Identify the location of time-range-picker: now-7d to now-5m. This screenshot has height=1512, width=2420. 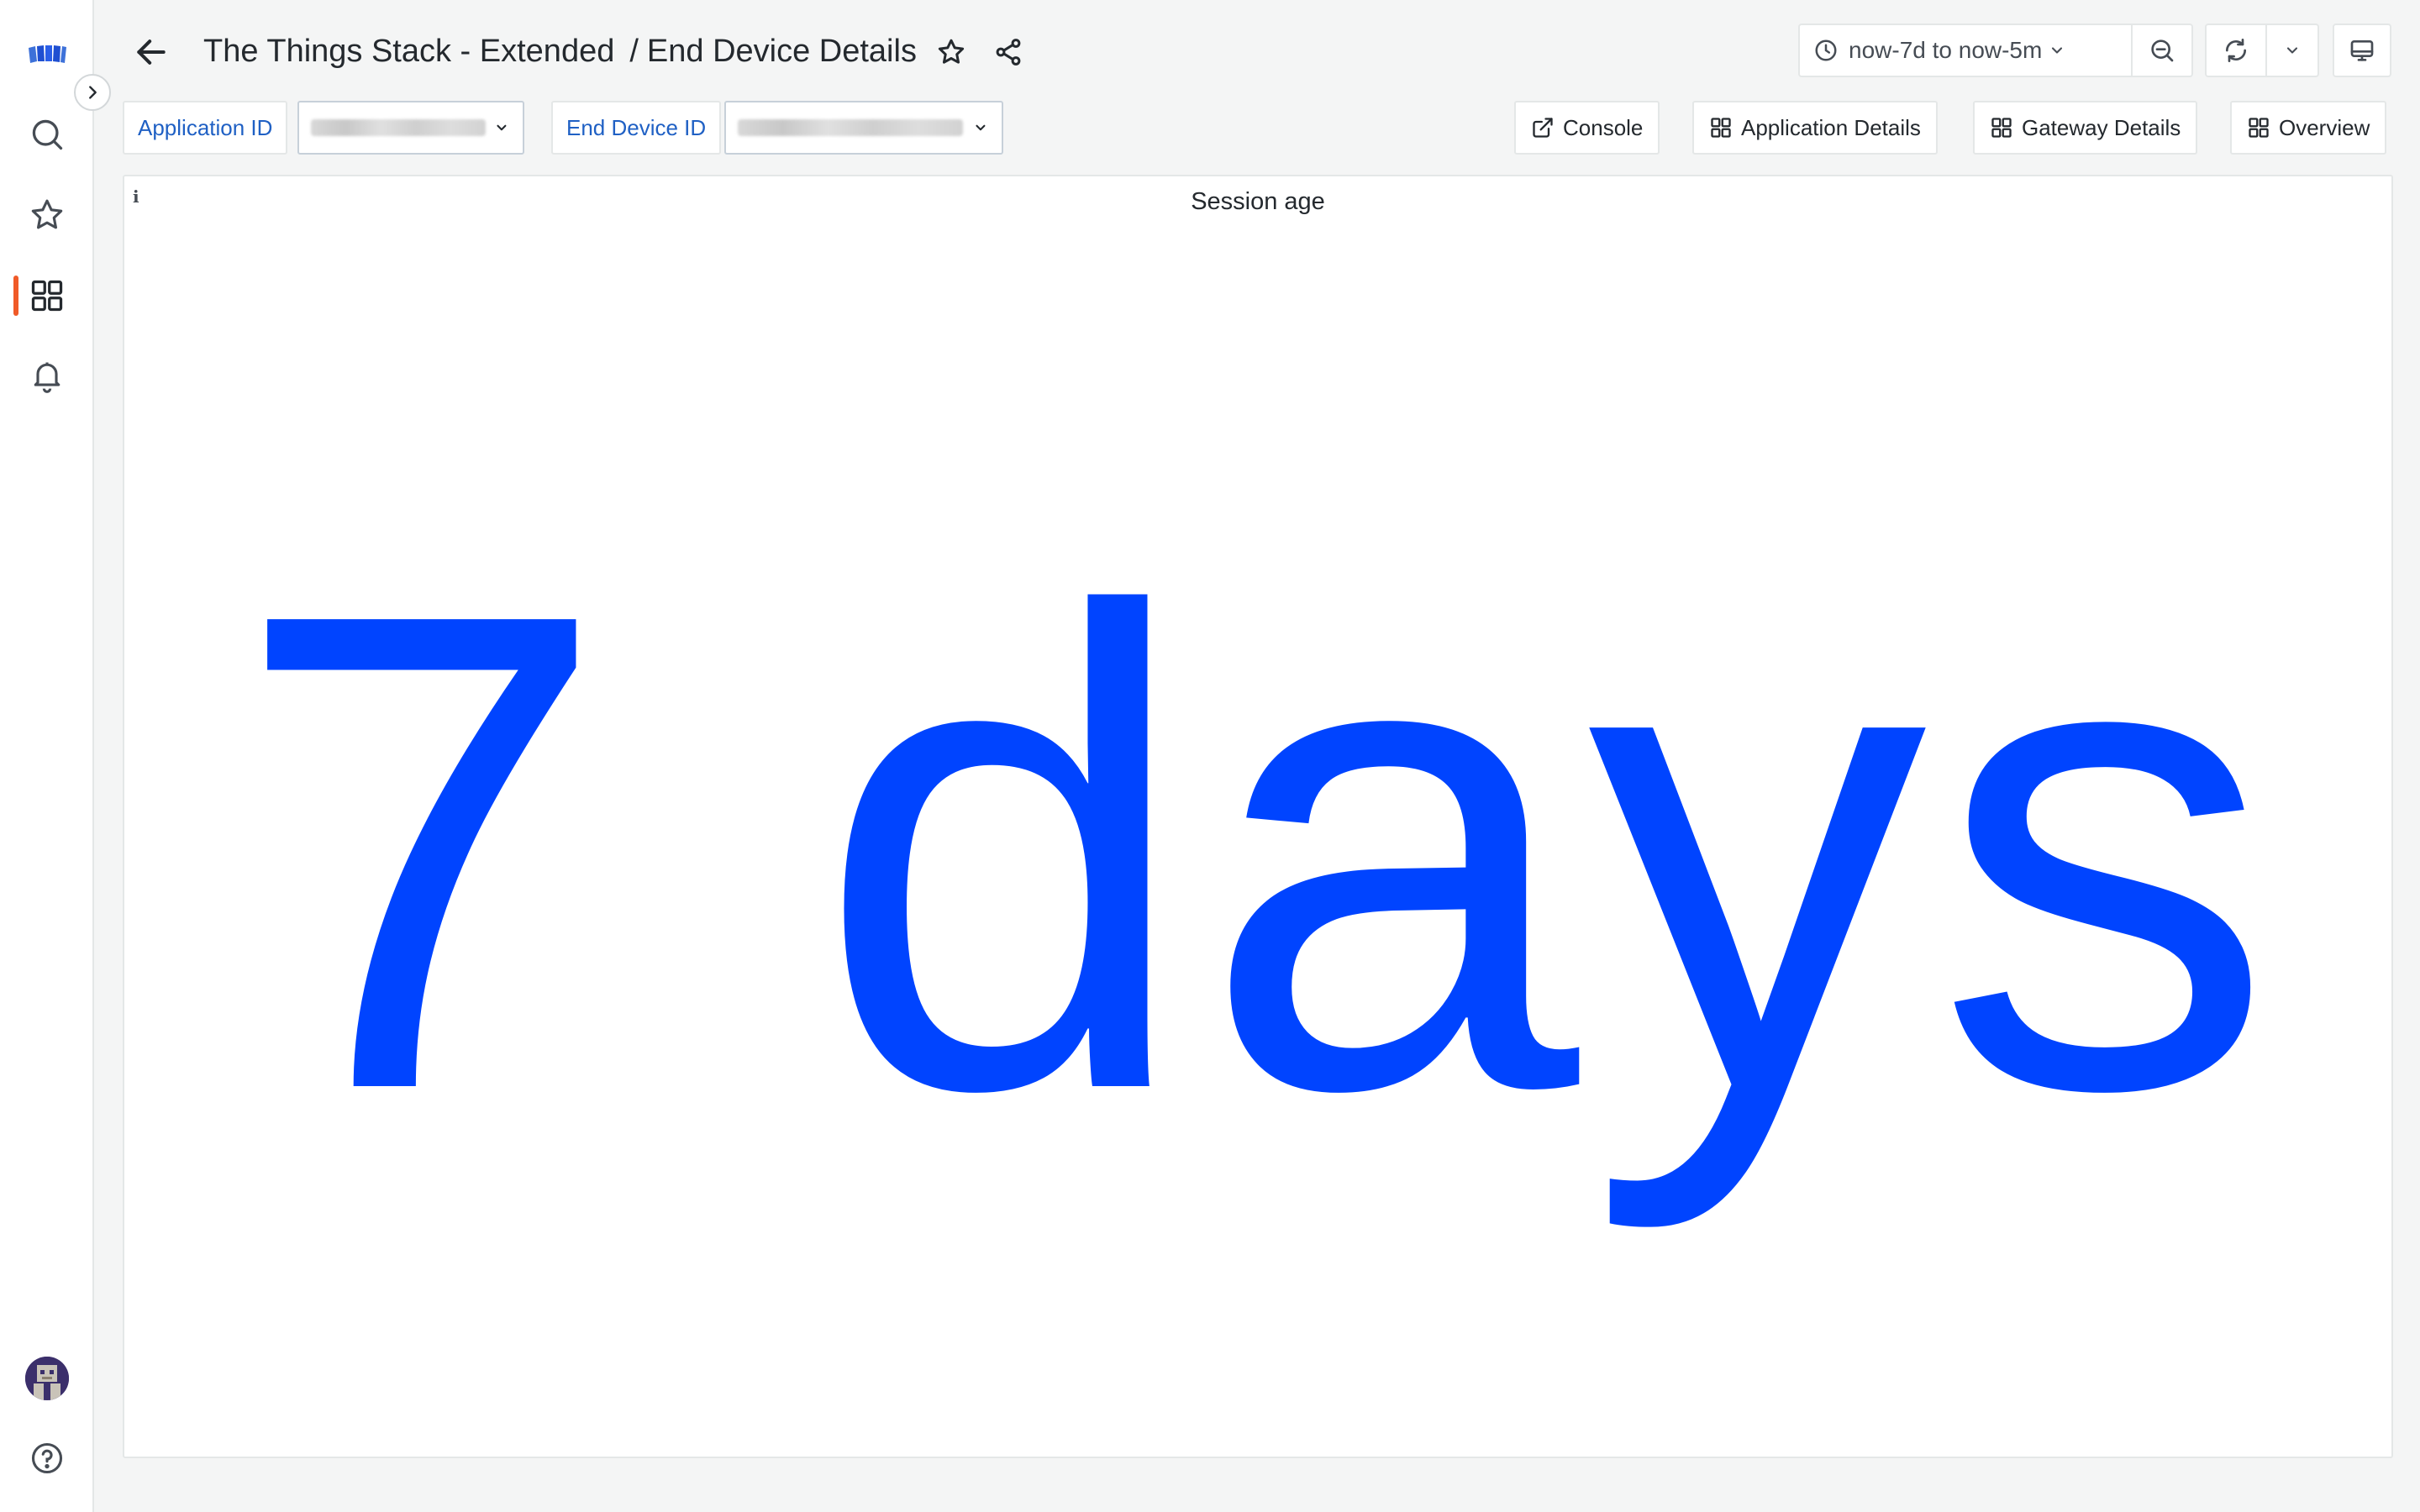
(1966, 50).